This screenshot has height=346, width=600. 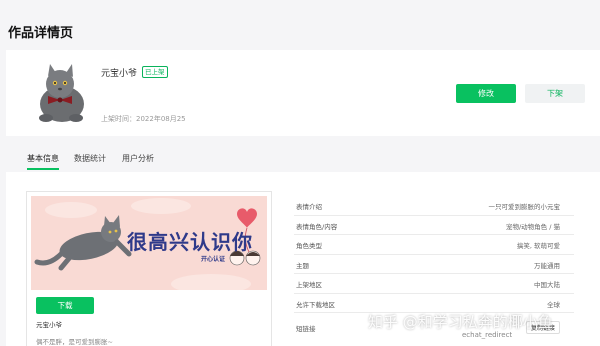 What do you see at coordinates (41, 33) in the screenshot?
I see `page-title: 作品详情页` at bounding box center [41, 33].